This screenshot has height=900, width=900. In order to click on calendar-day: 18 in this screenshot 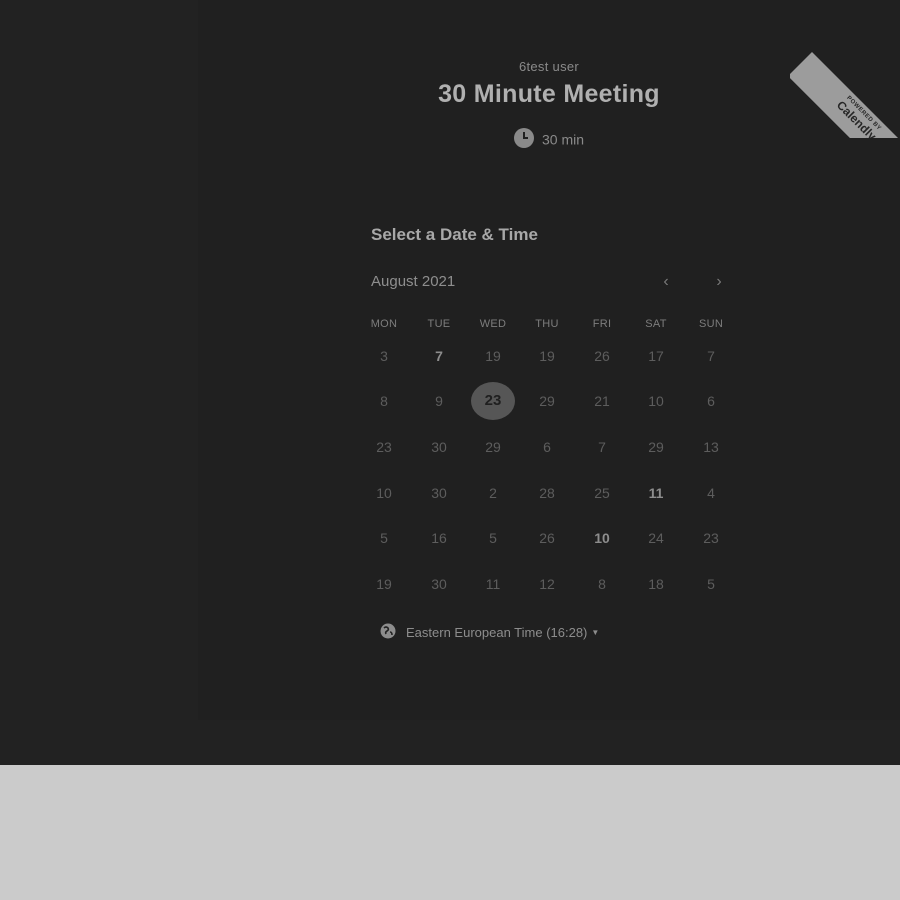, I will do `click(656, 584)`.